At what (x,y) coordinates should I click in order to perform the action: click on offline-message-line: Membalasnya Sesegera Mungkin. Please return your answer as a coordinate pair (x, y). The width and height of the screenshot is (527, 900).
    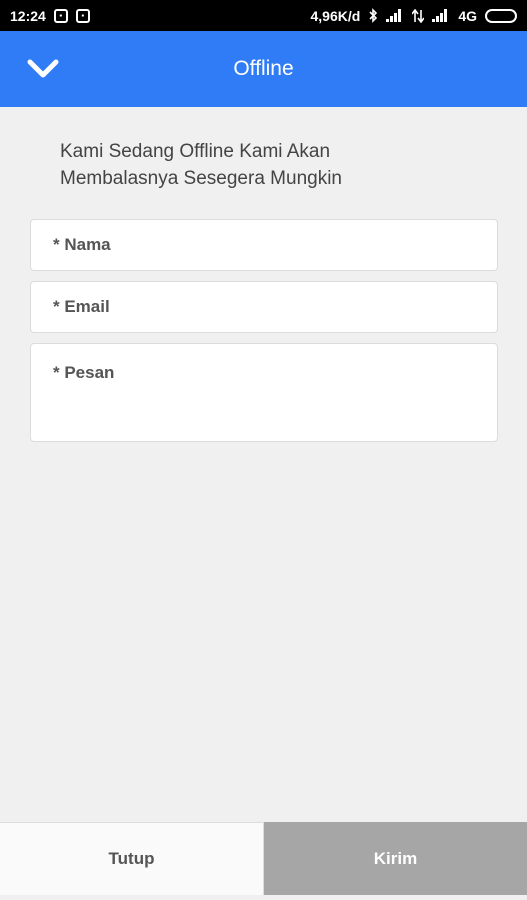
    Looking at the image, I should click on (201, 178).